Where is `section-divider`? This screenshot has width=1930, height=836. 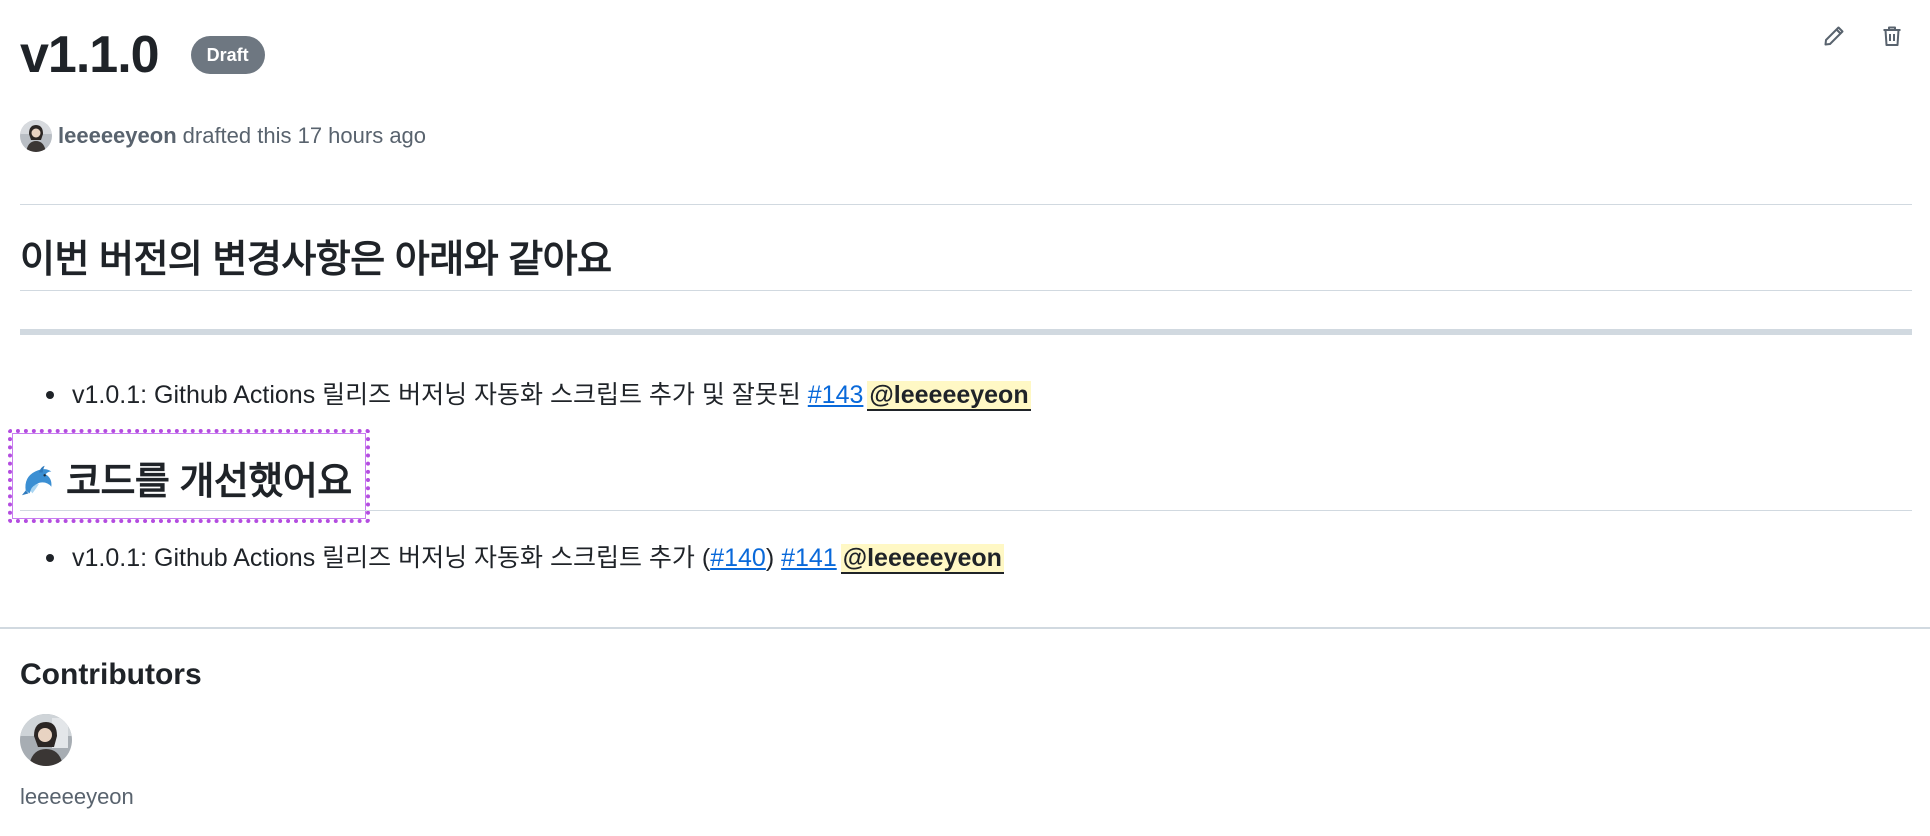 section-divider is located at coordinates (965, 628).